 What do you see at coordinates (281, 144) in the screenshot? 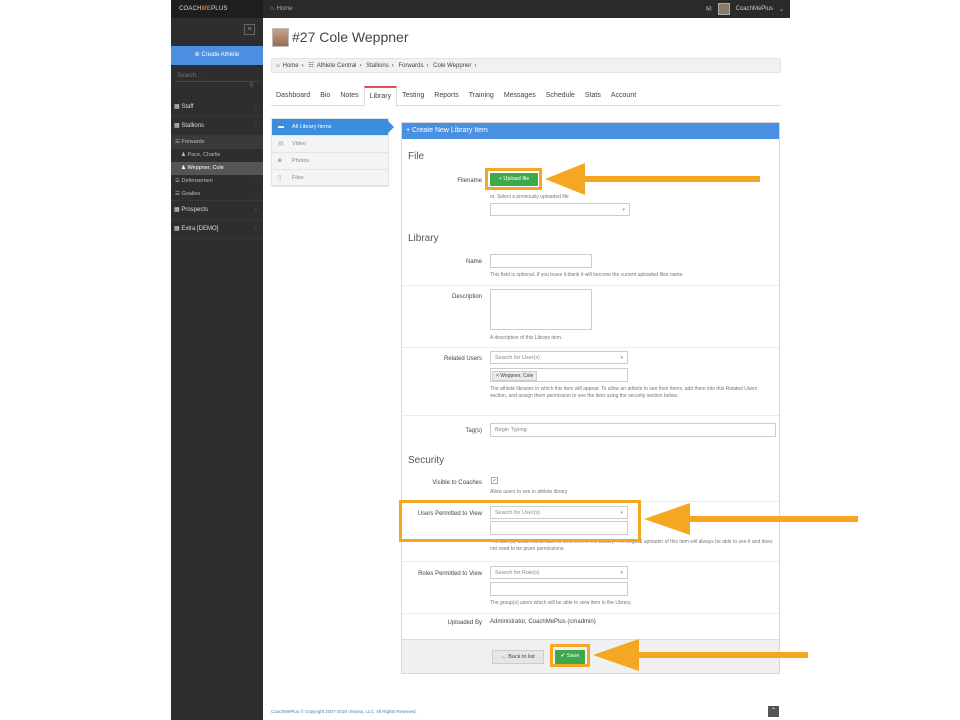
I see `film-icon: ▤` at bounding box center [281, 144].